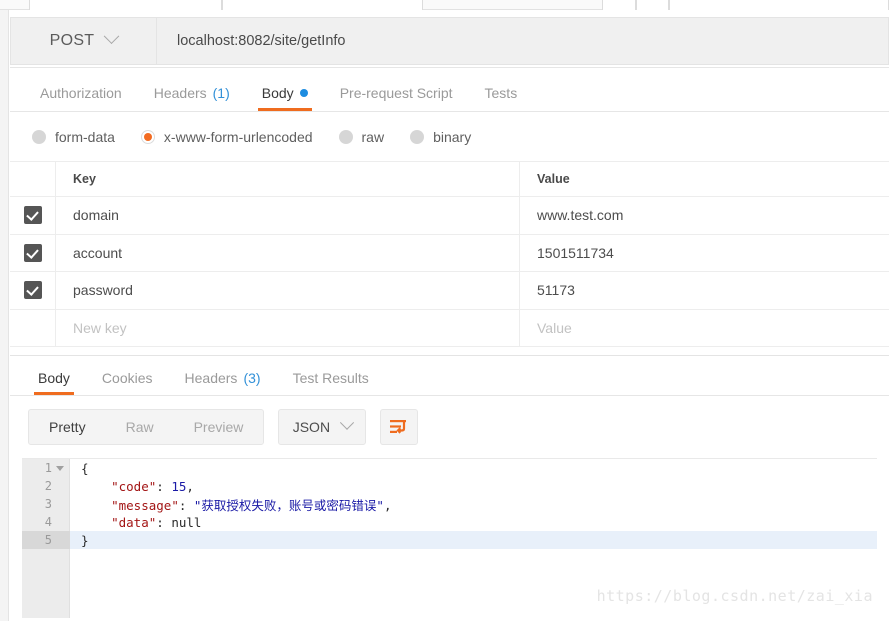 The height and width of the screenshot is (621, 889). I want to click on code-line: 3 "message": "获取授权失败，账号或密码错误",, so click(449, 504).